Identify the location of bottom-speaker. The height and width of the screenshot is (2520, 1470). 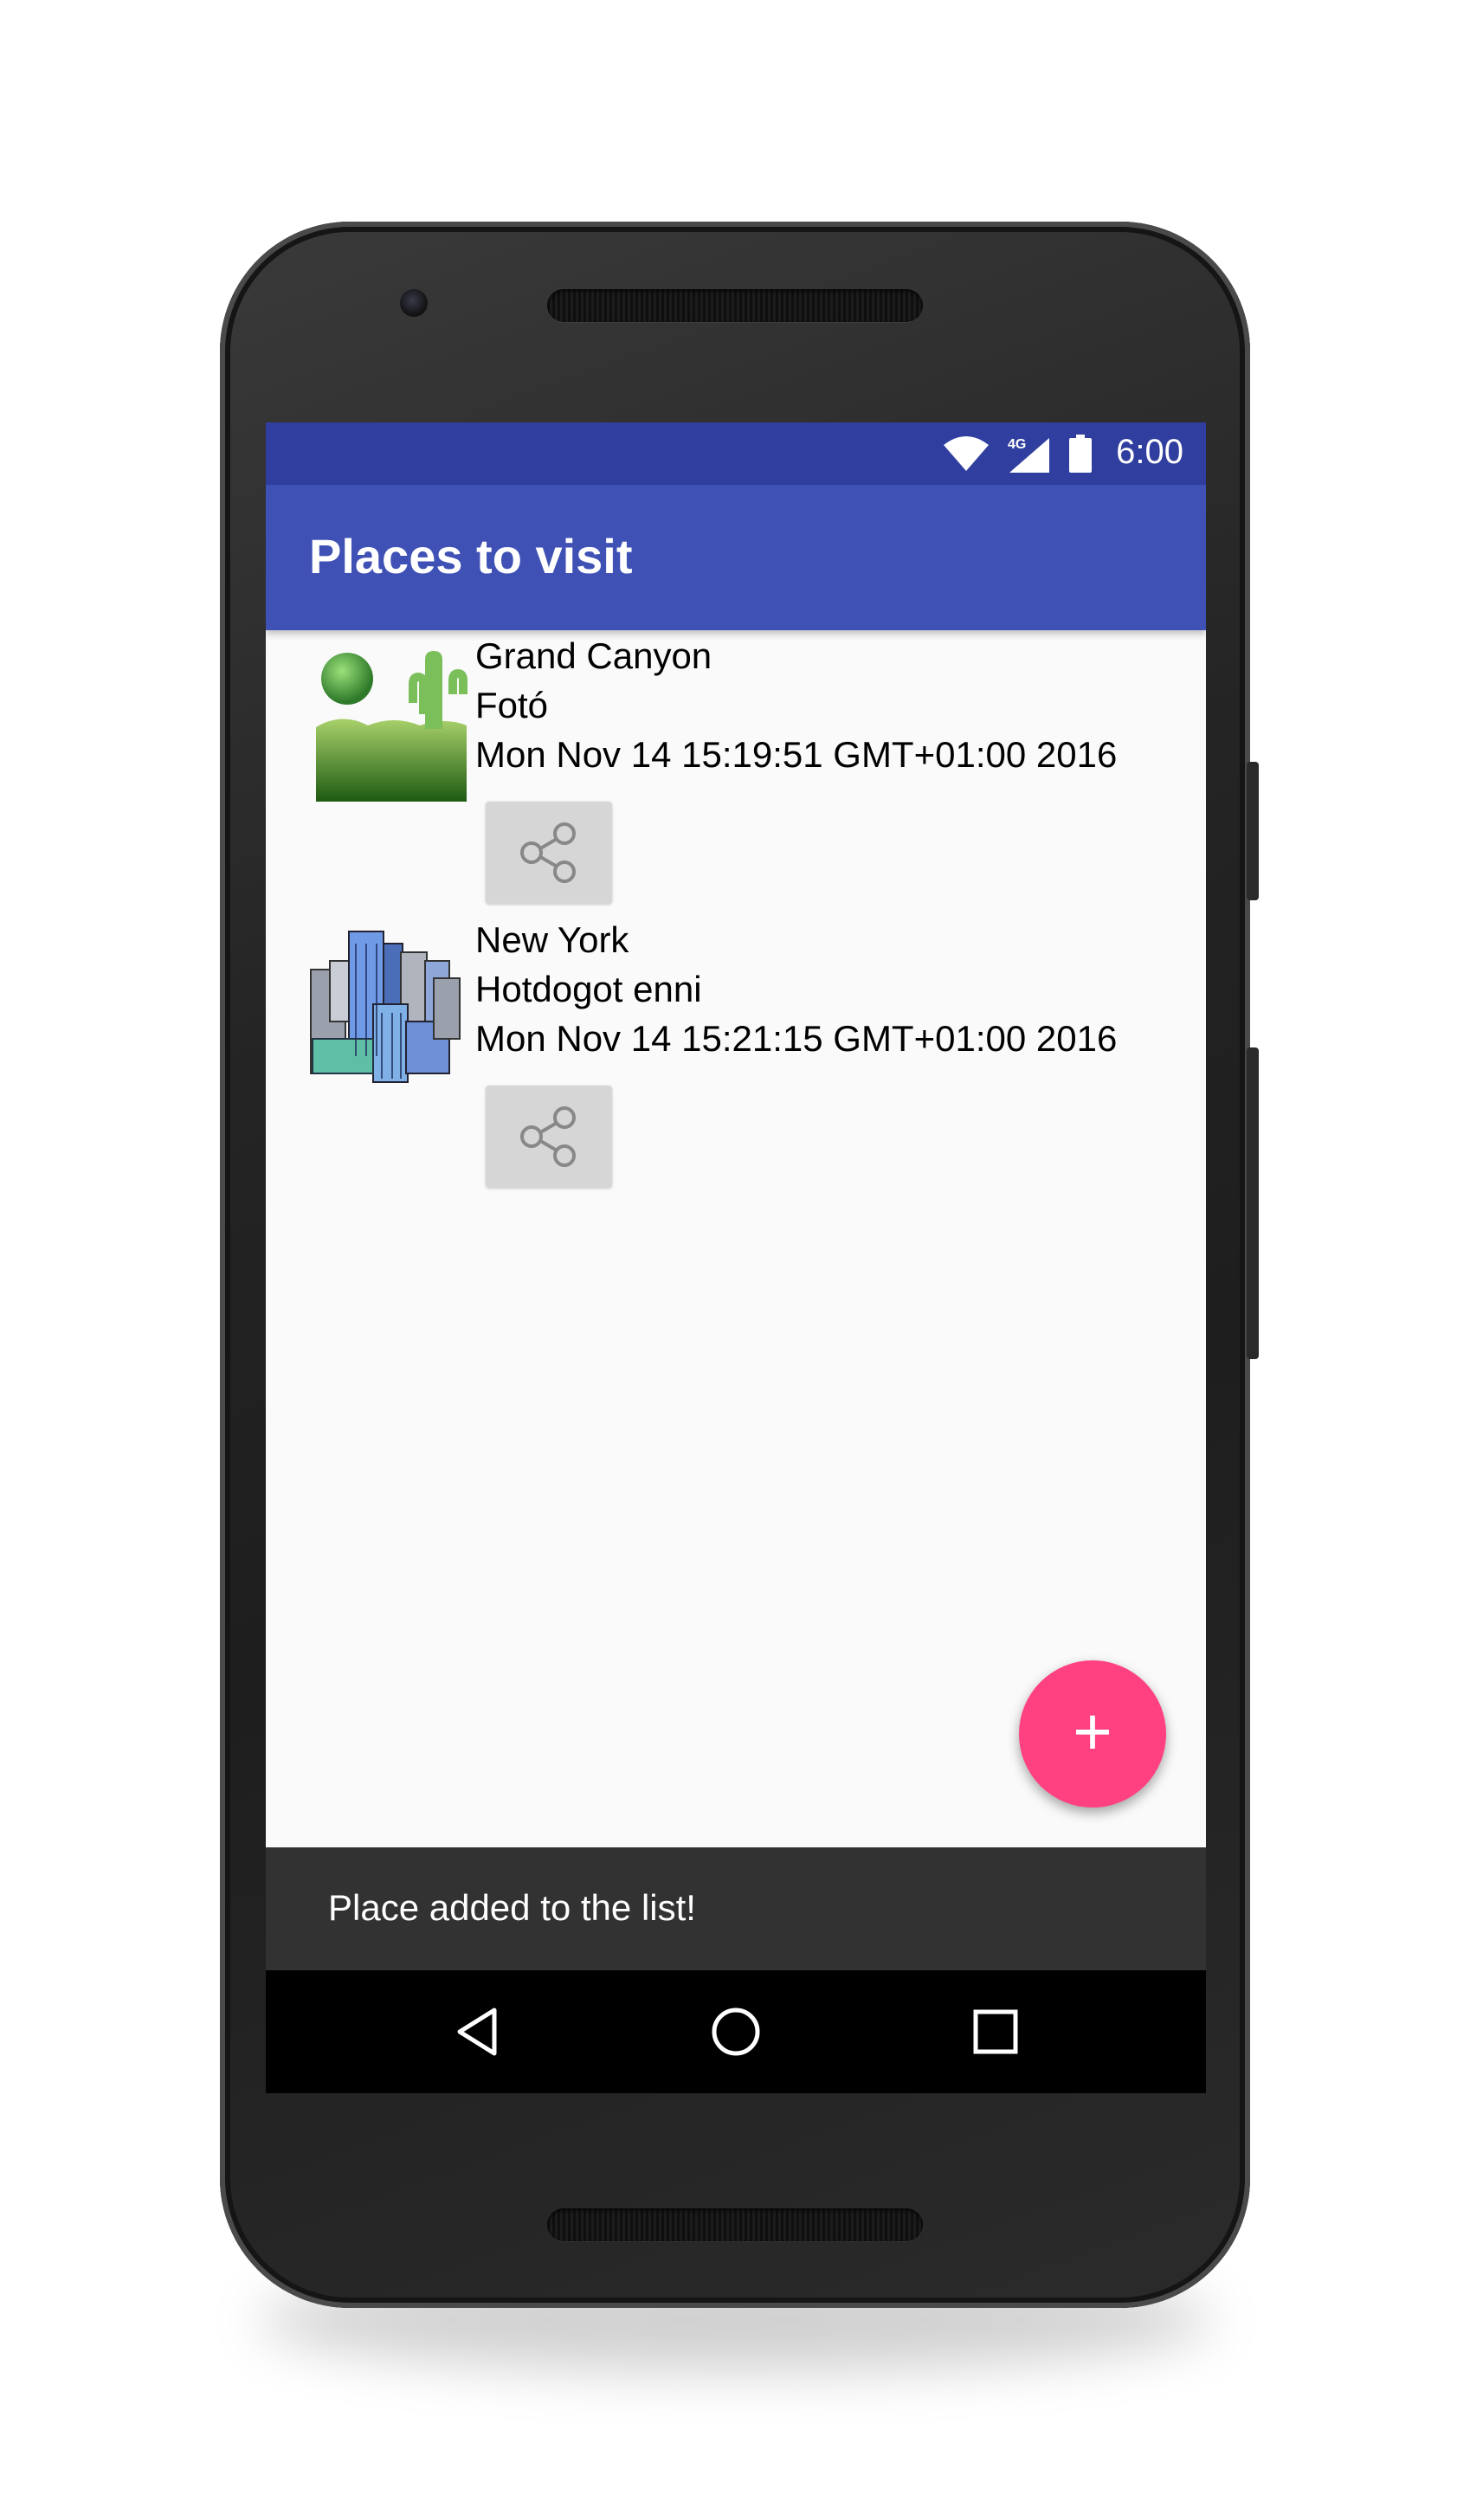
(735, 2224).